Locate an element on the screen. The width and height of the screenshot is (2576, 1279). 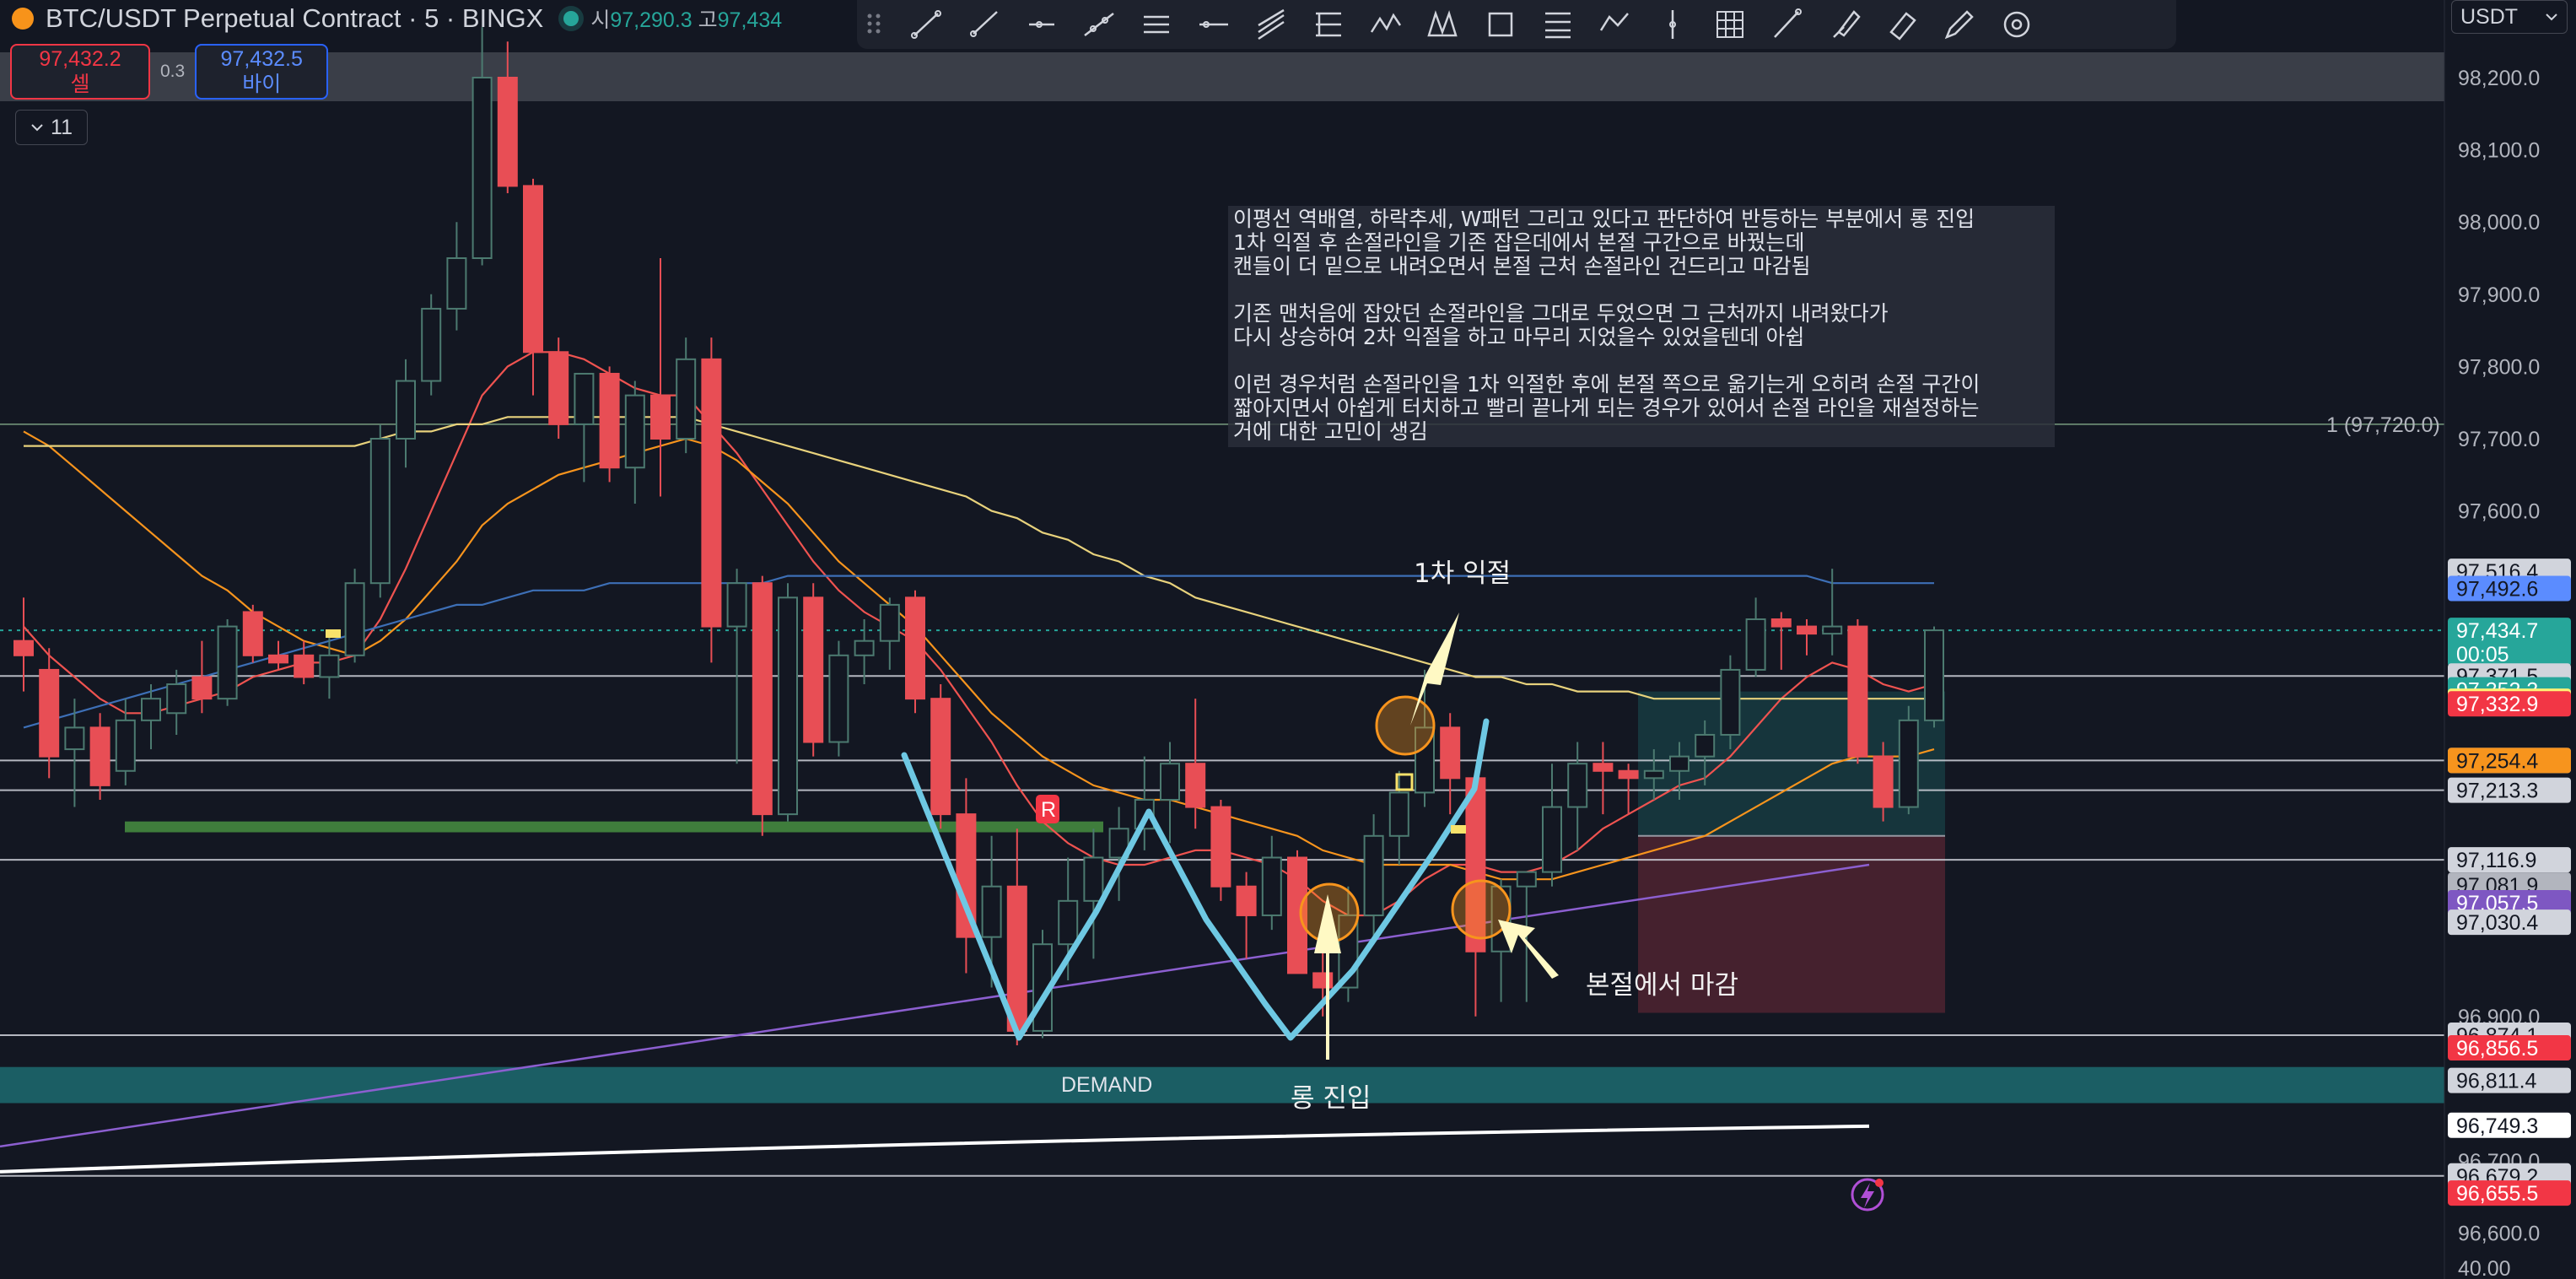
rectangle-icon is located at coordinates (1500, 24).